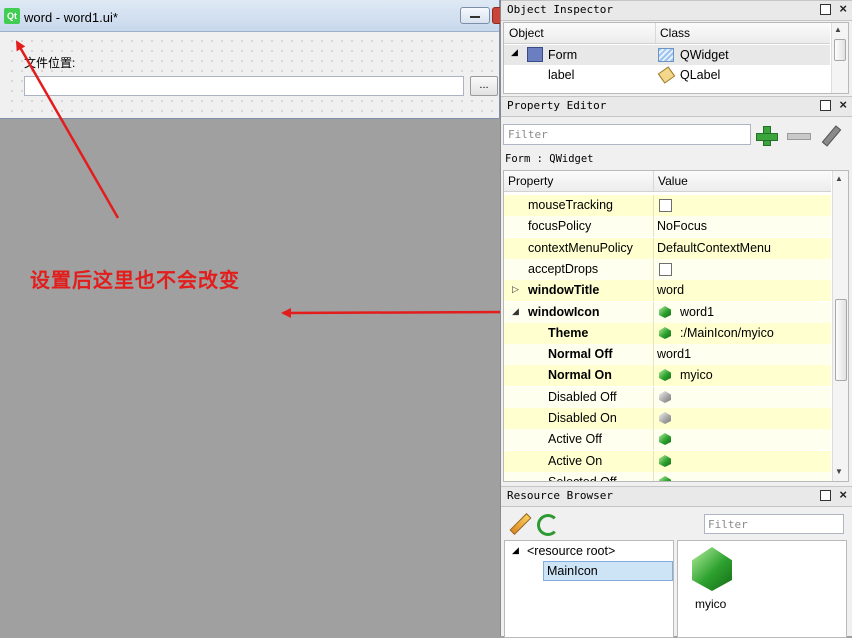  Describe the element at coordinates (67, 129) in the screenshot. I see `arrow-to-title-icon` at that location.